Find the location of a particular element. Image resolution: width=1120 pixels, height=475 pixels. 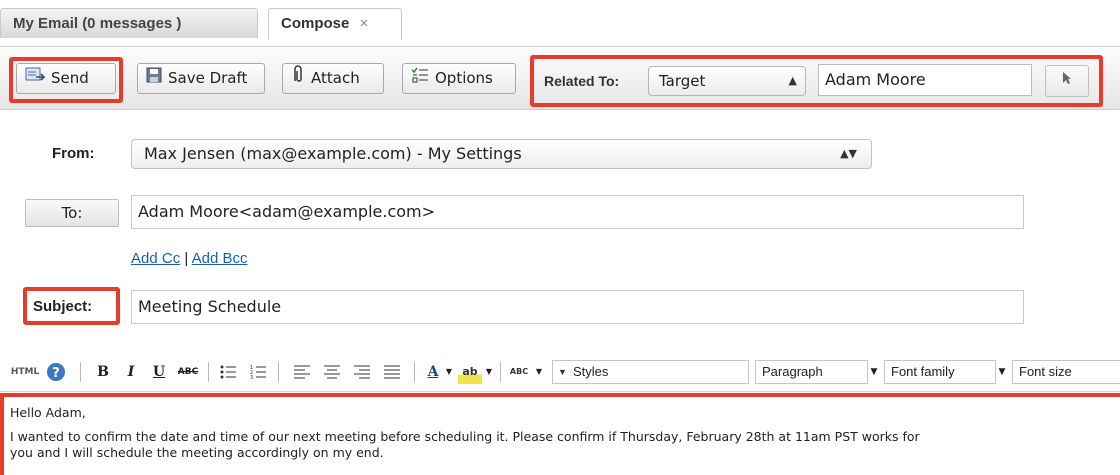

related-type-value: Target is located at coordinates (682, 81).